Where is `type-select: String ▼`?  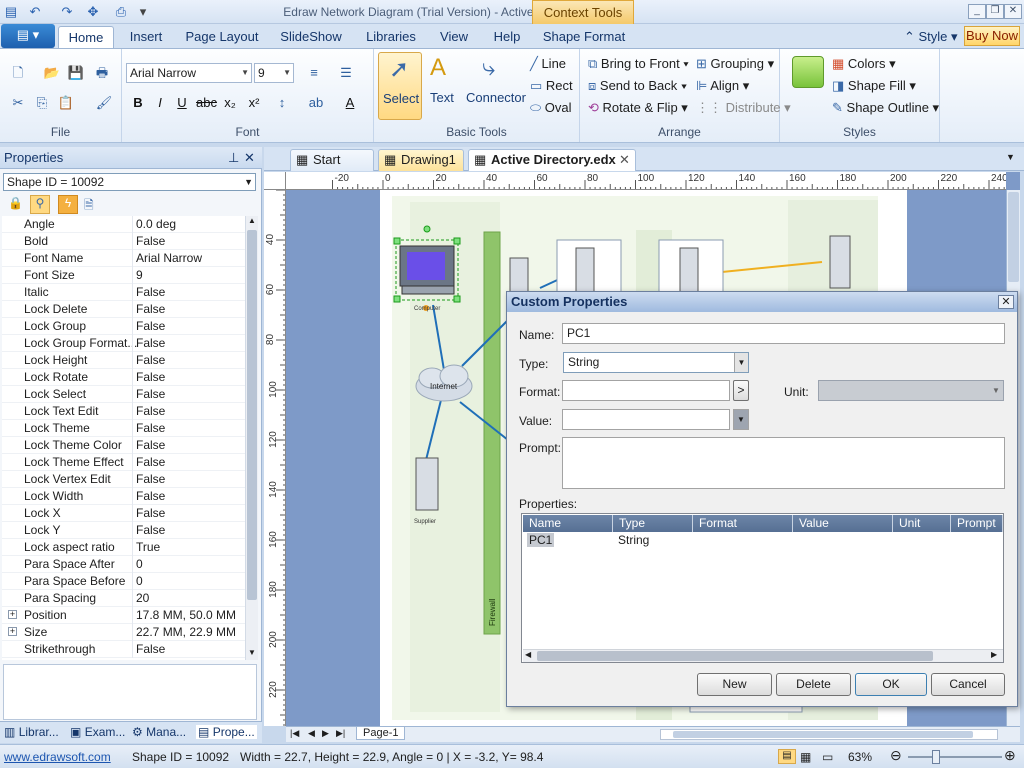 type-select: String ▼ is located at coordinates (656, 362).